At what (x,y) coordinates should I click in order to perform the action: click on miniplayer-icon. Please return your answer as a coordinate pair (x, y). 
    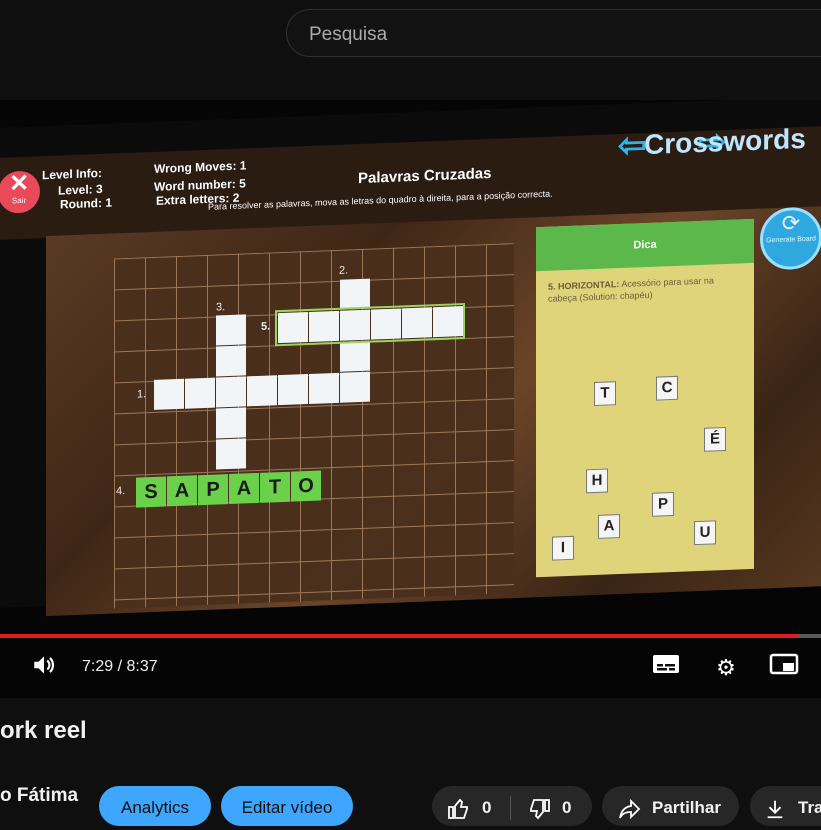
    Looking at the image, I should click on (784, 668).